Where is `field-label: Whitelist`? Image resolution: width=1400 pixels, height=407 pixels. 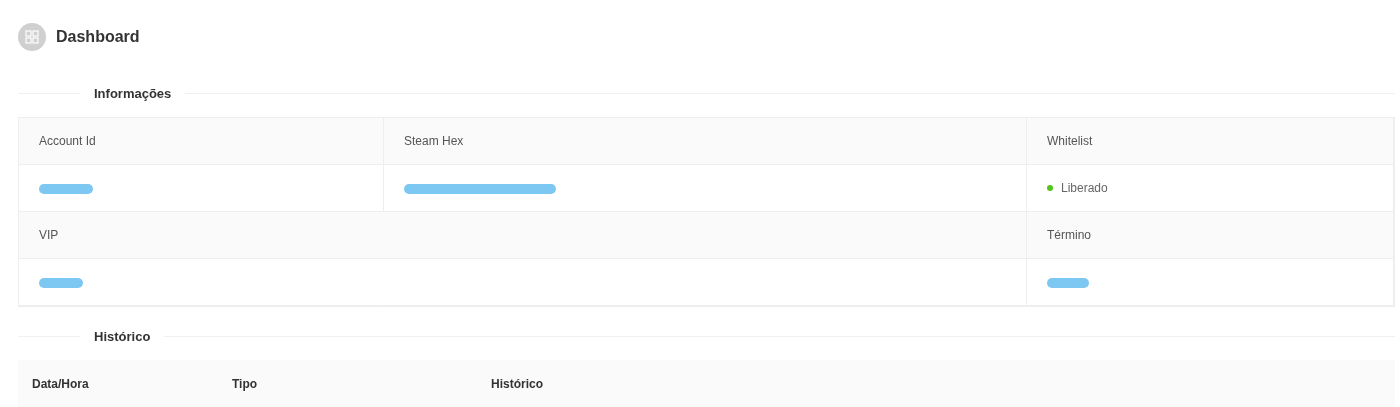 field-label: Whitelist is located at coordinates (1070, 141).